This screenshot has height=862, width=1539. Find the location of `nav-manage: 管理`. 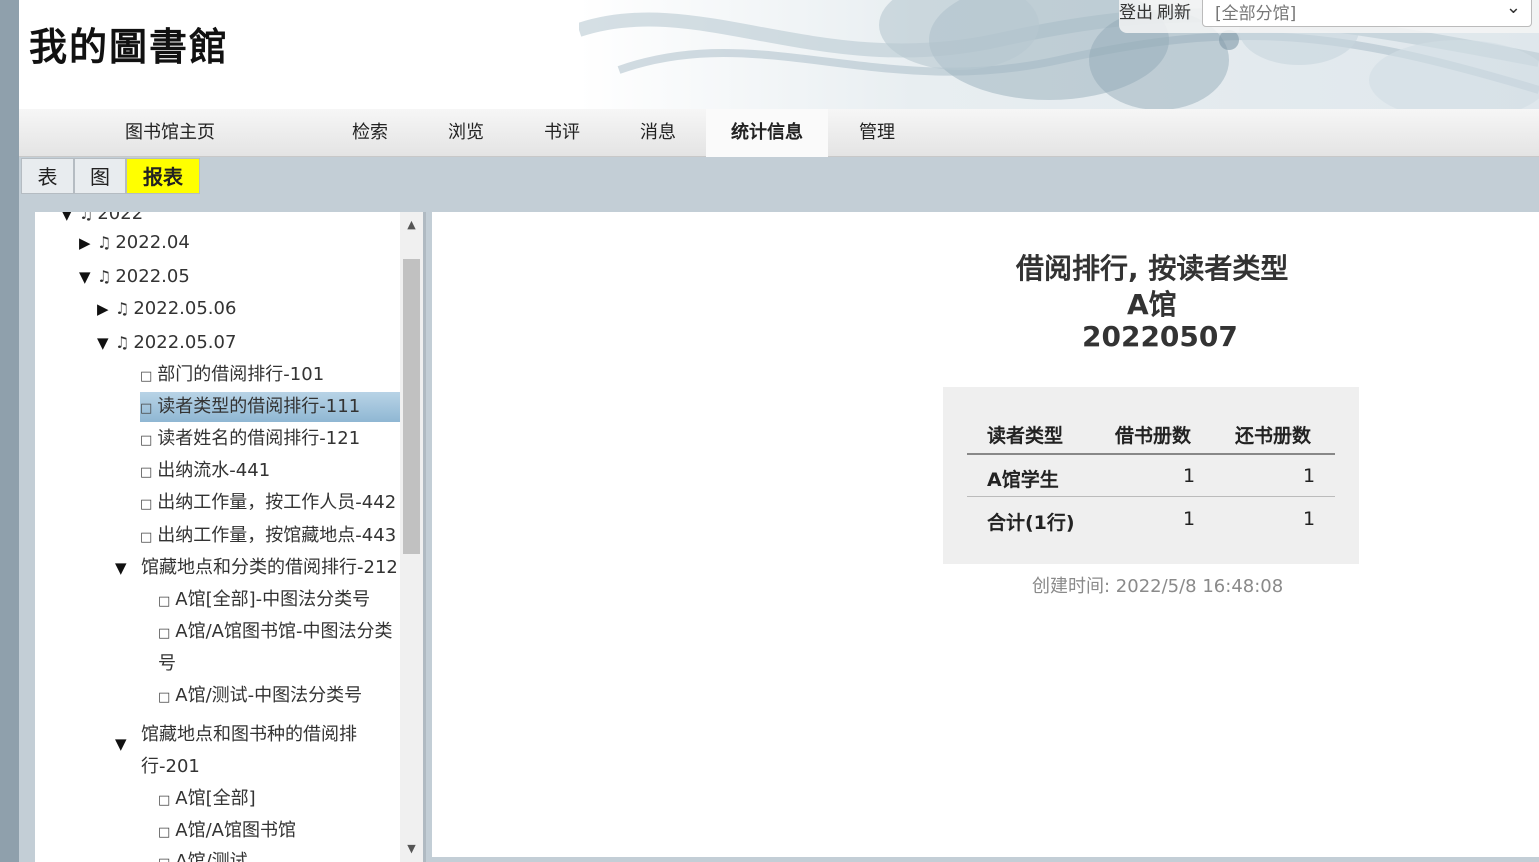

nav-manage: 管理 is located at coordinates (877, 133).